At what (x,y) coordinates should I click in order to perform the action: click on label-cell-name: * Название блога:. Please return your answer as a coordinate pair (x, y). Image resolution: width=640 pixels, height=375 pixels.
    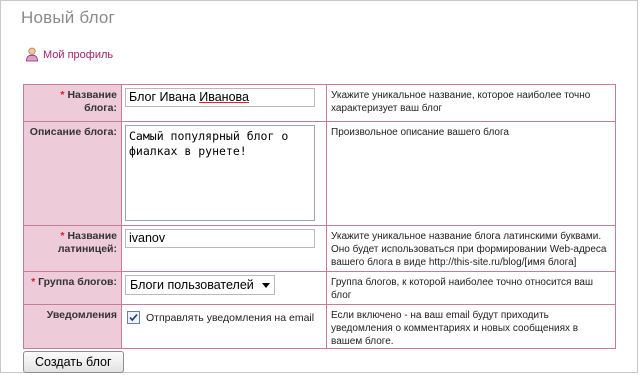
    Looking at the image, I should click on (72, 103).